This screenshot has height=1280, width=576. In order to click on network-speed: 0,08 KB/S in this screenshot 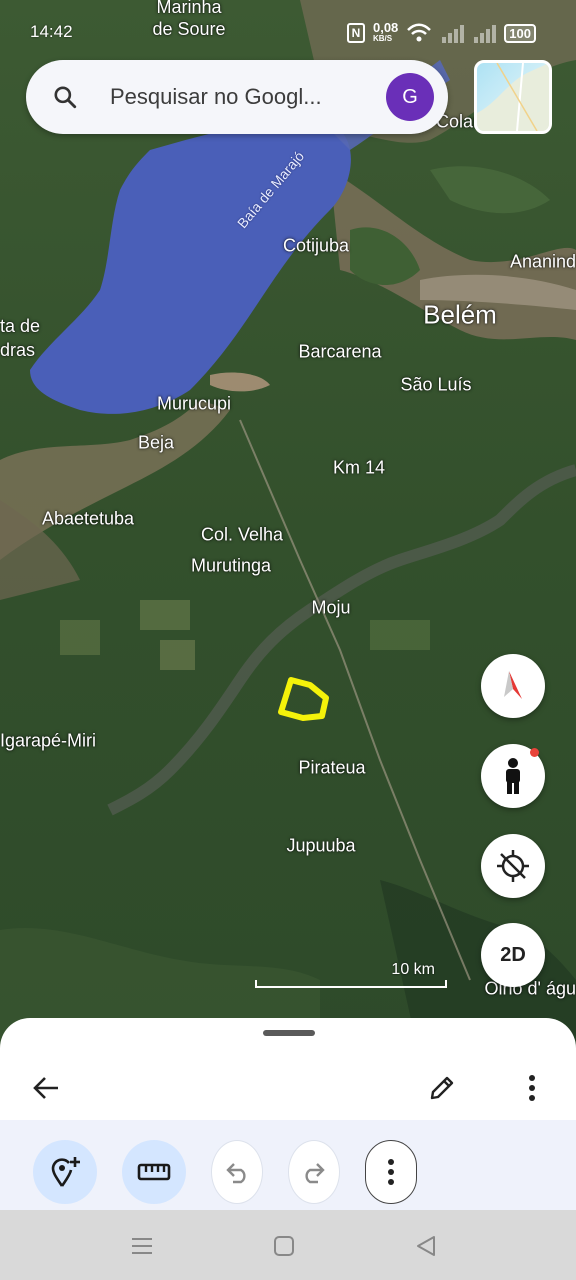, I will do `click(385, 32)`.